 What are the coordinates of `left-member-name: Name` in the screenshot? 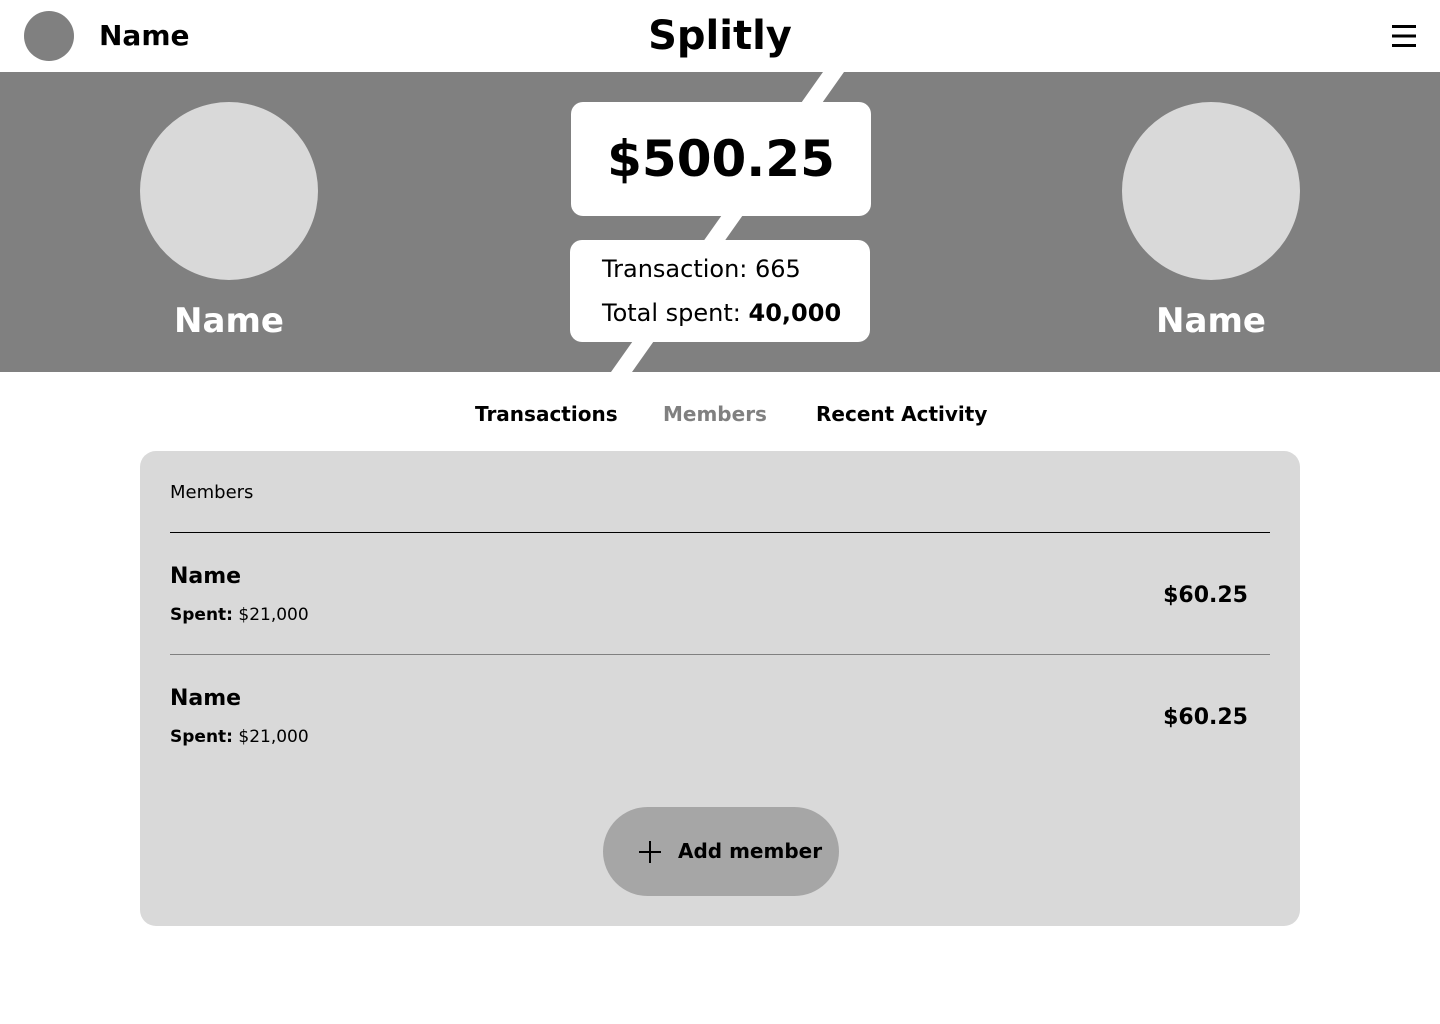 It's located at (229, 321).